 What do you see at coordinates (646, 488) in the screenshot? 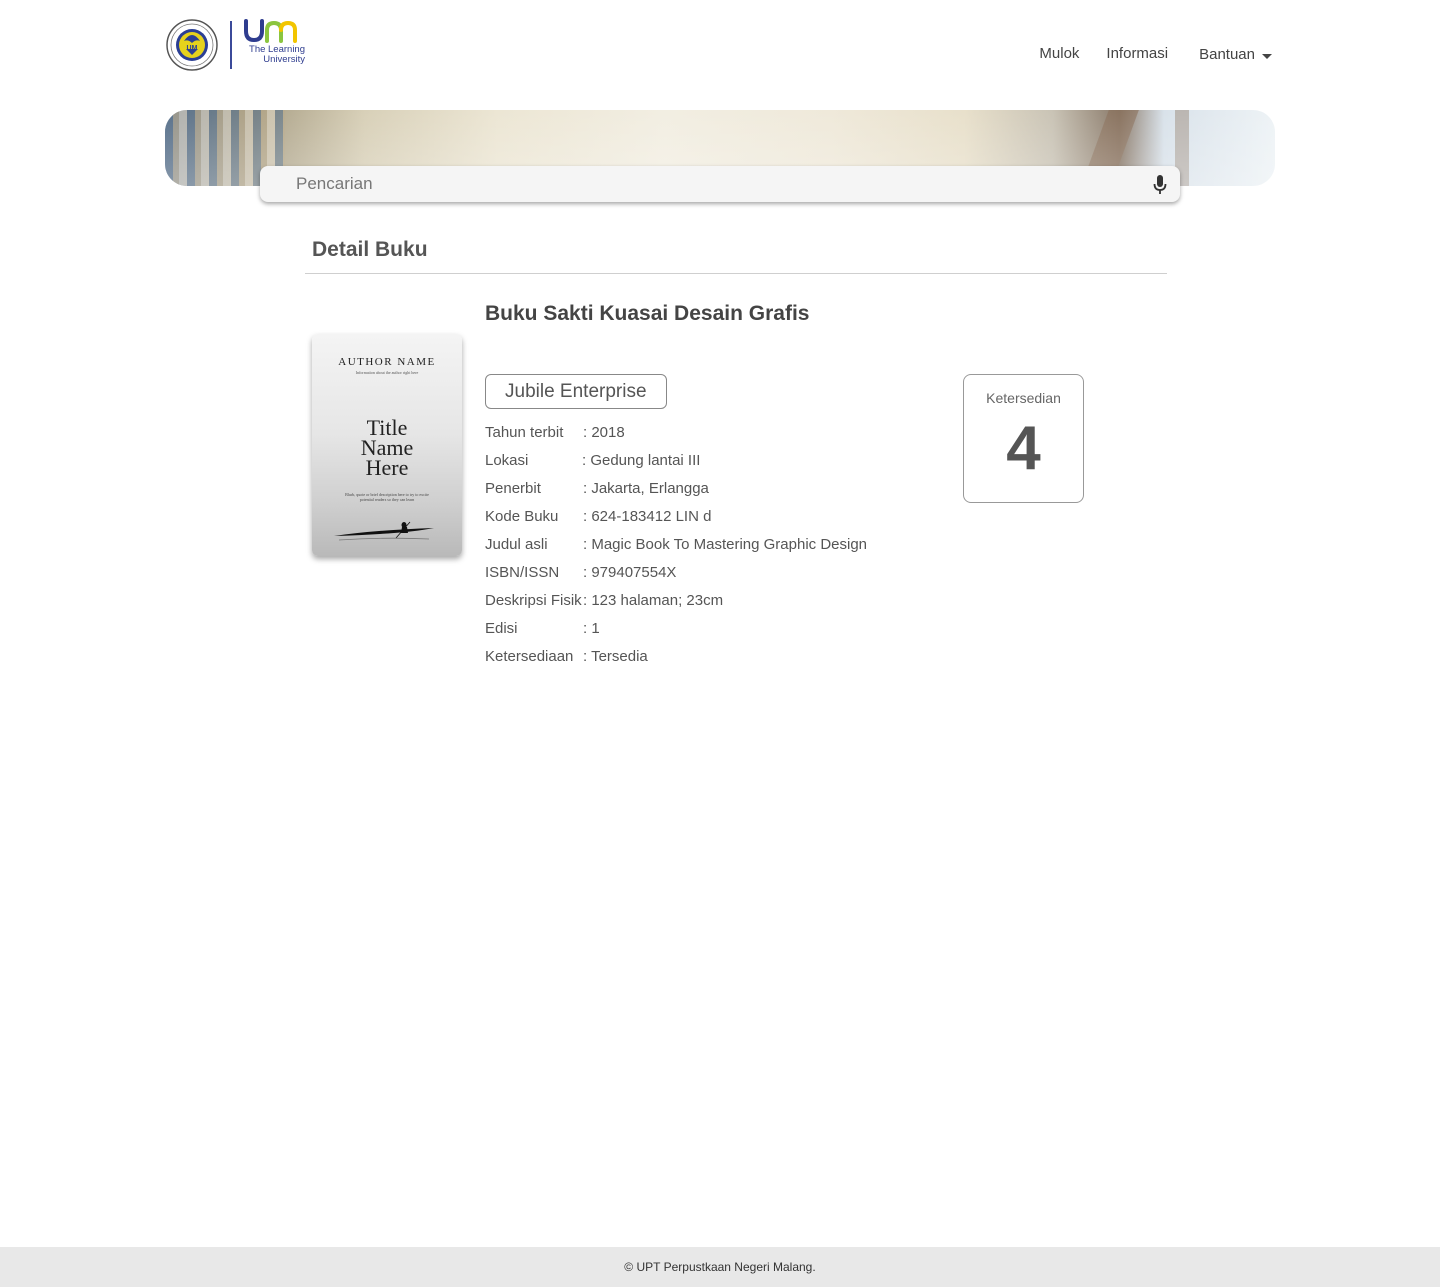
I see `meta-value: : Jakarta, Erlangga` at bounding box center [646, 488].